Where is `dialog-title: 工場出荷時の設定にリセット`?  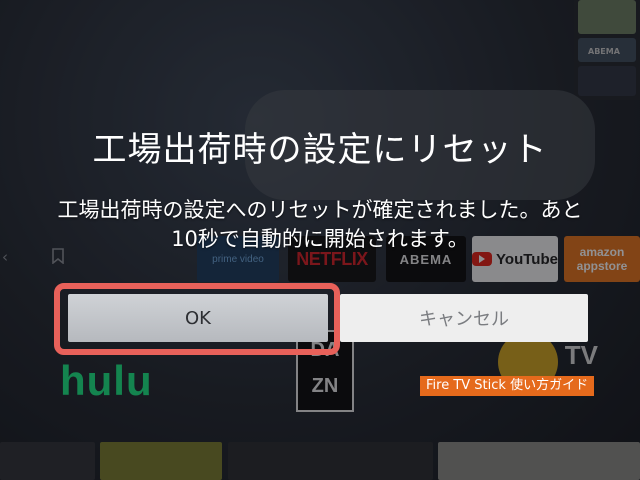
dialog-title: 工場出荷時の設定にリセット is located at coordinates (320, 150).